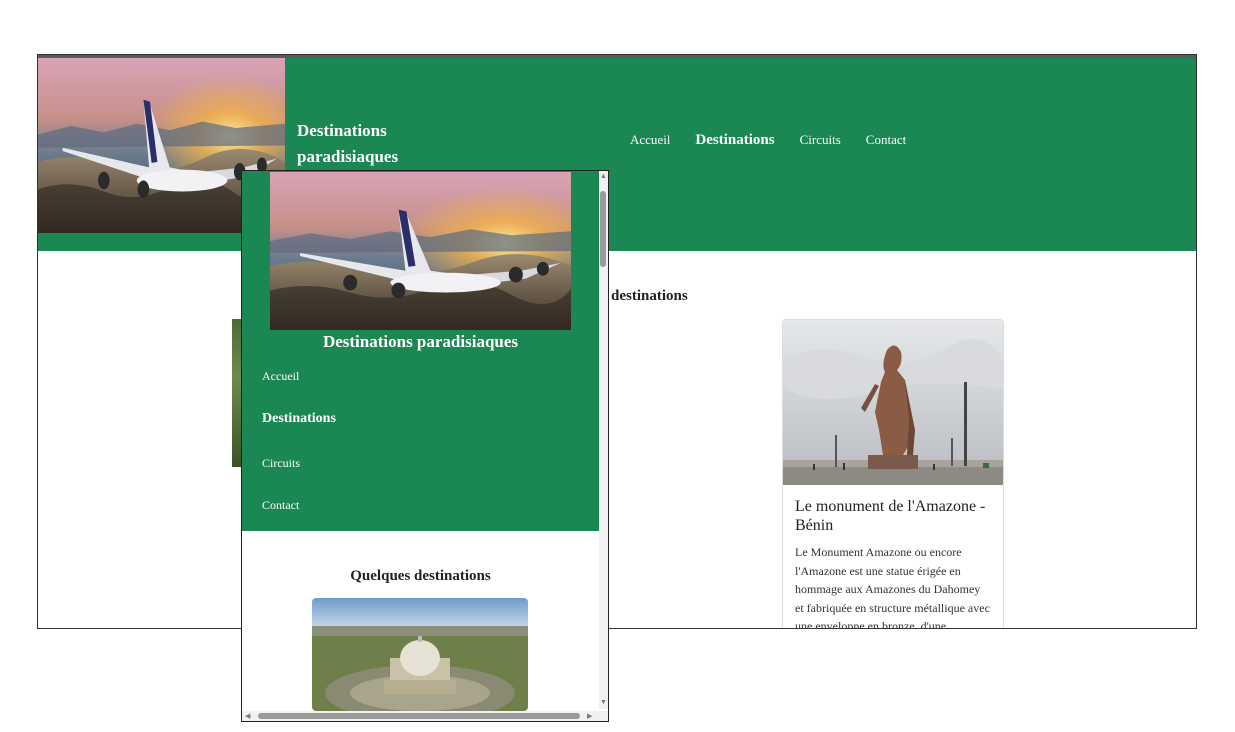 The image size is (1235, 732). I want to click on horizontal-scrollbar: ◀ ▶, so click(425, 716).